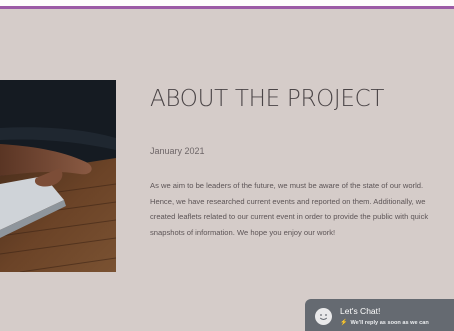 The height and width of the screenshot is (331, 454). I want to click on page-title: ABOUT THE PROJECT, so click(267, 99).